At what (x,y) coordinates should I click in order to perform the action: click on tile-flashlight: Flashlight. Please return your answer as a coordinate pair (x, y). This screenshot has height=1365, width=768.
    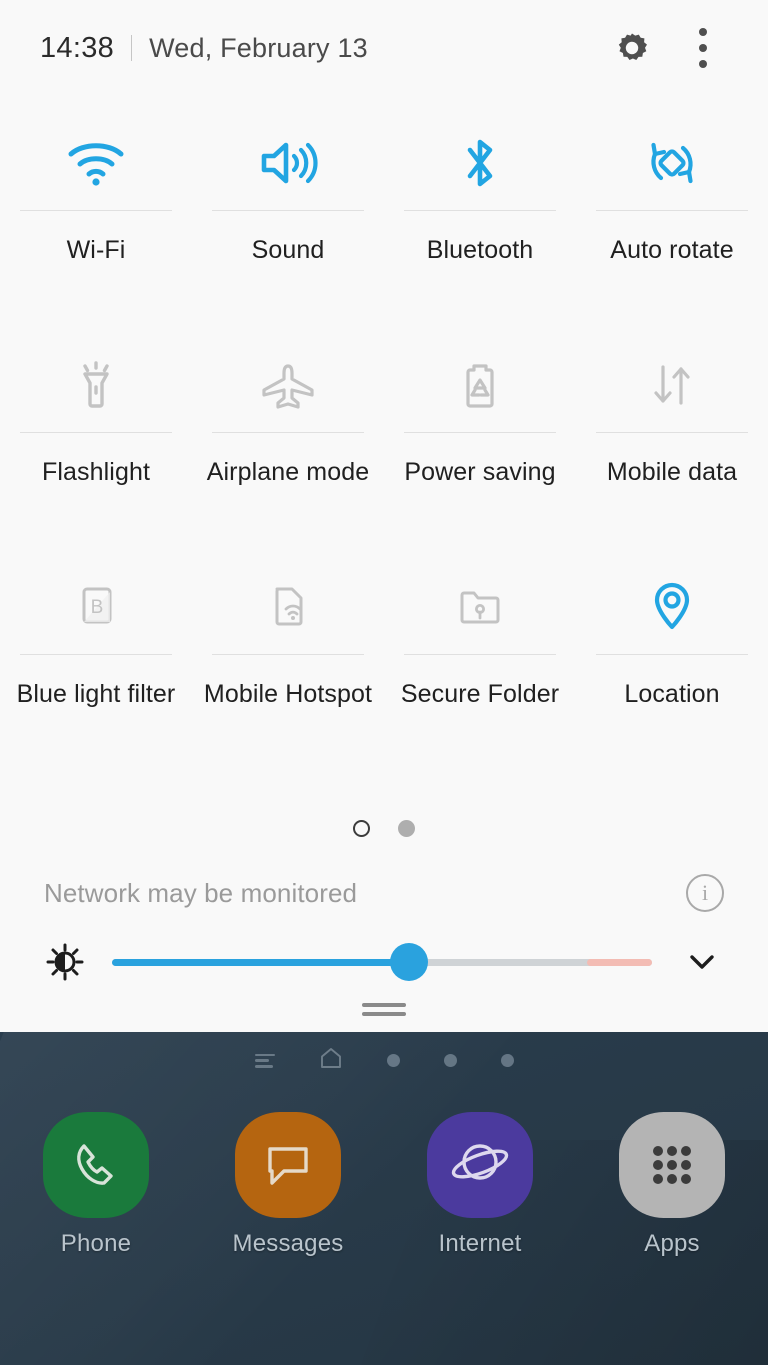
    Looking at the image, I should click on (96, 403).